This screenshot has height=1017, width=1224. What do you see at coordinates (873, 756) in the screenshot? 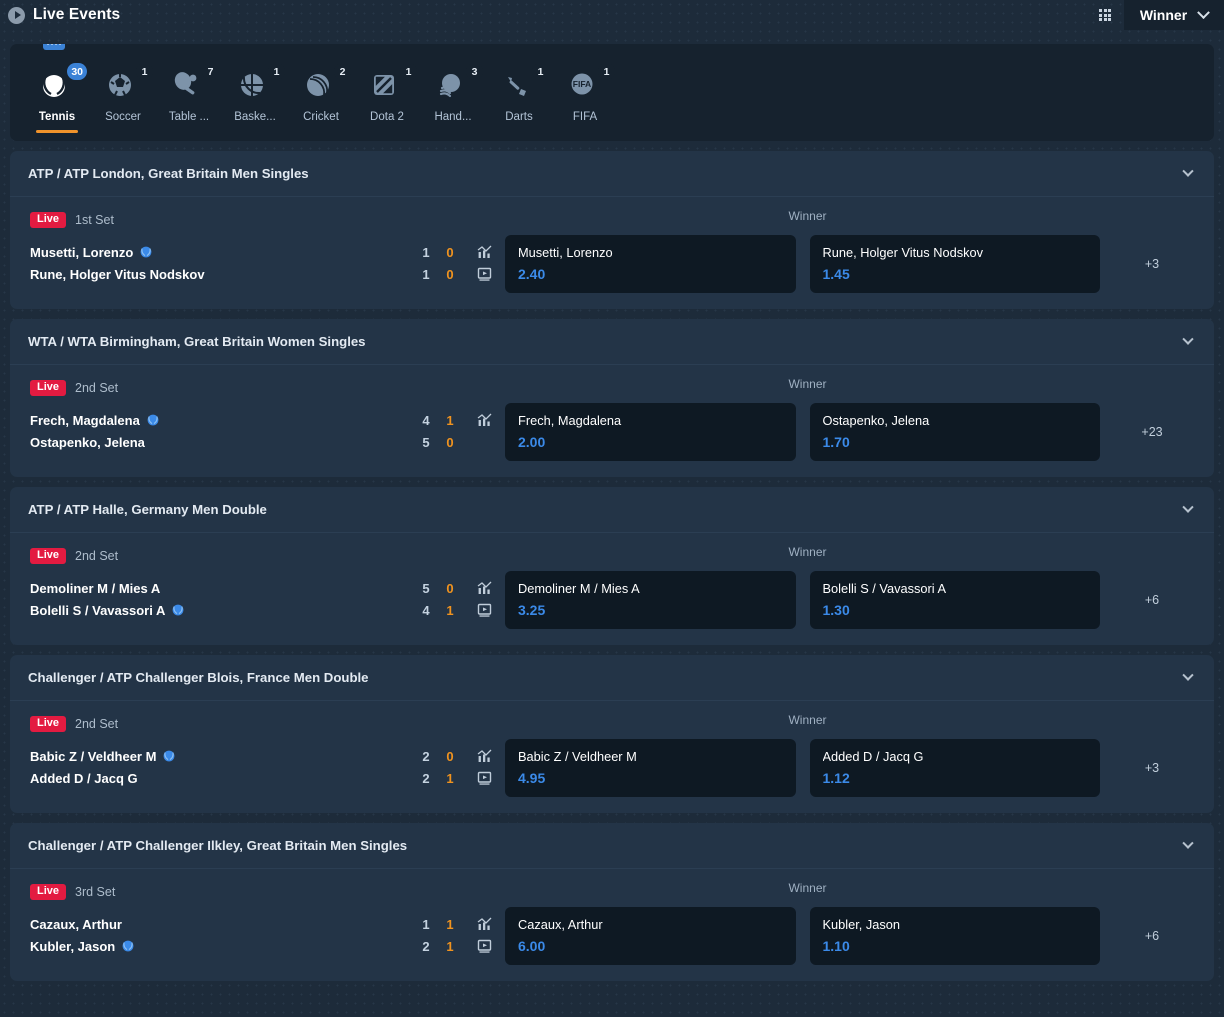
I see `odd-selection-name: Added D / Jacq G` at bounding box center [873, 756].